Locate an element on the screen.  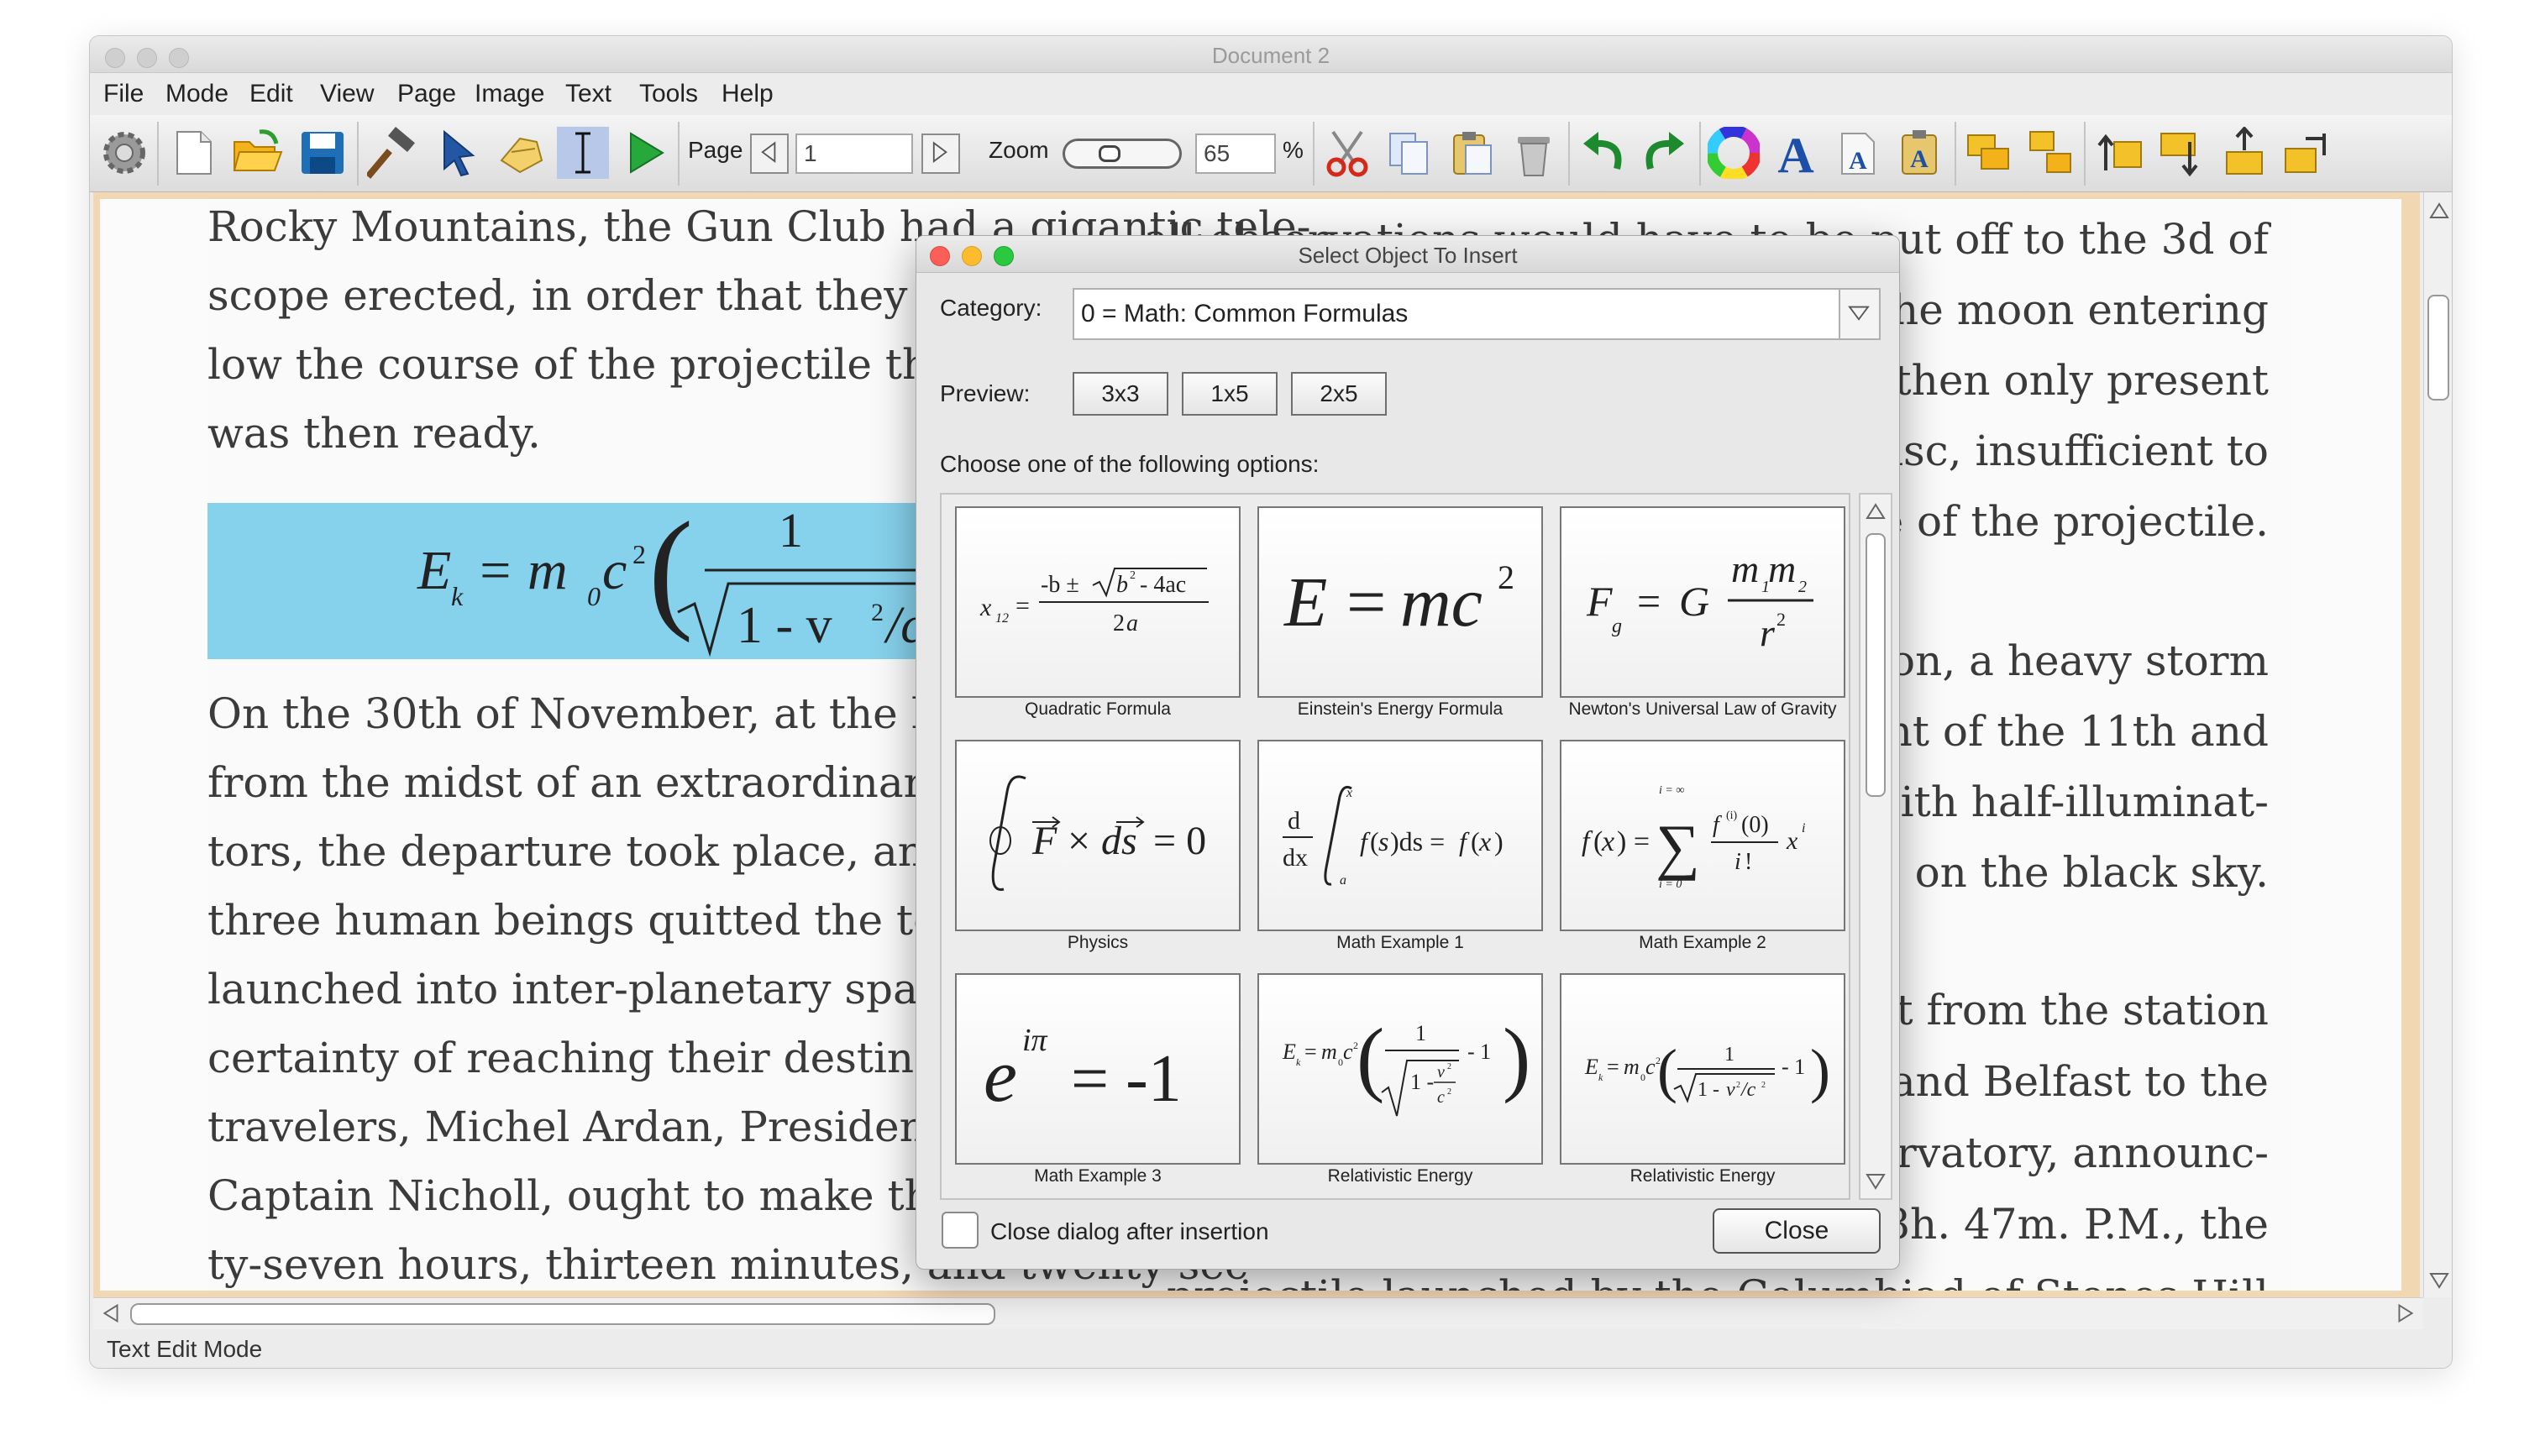
group-icon is located at coordinates (1989, 153).